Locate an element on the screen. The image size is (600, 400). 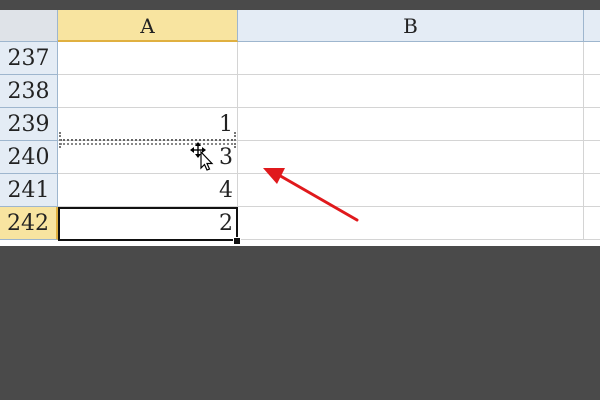
cell-c241 is located at coordinates (592, 190).